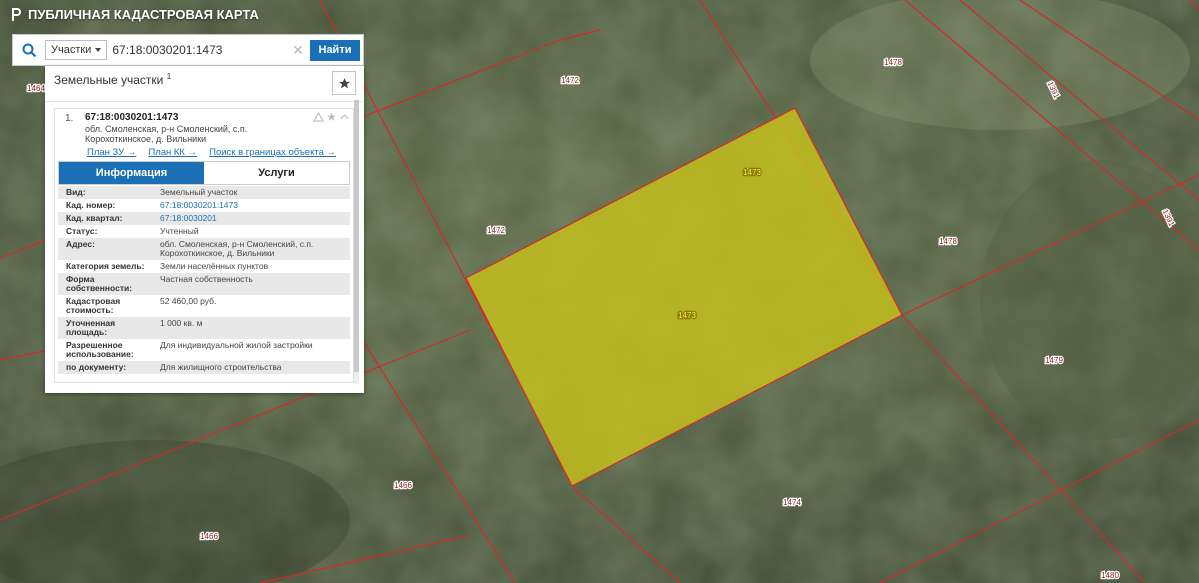 The image size is (1199, 583). Describe the element at coordinates (188, 301) in the screenshot. I see `row-value: 52 460,00 руб.` at that location.